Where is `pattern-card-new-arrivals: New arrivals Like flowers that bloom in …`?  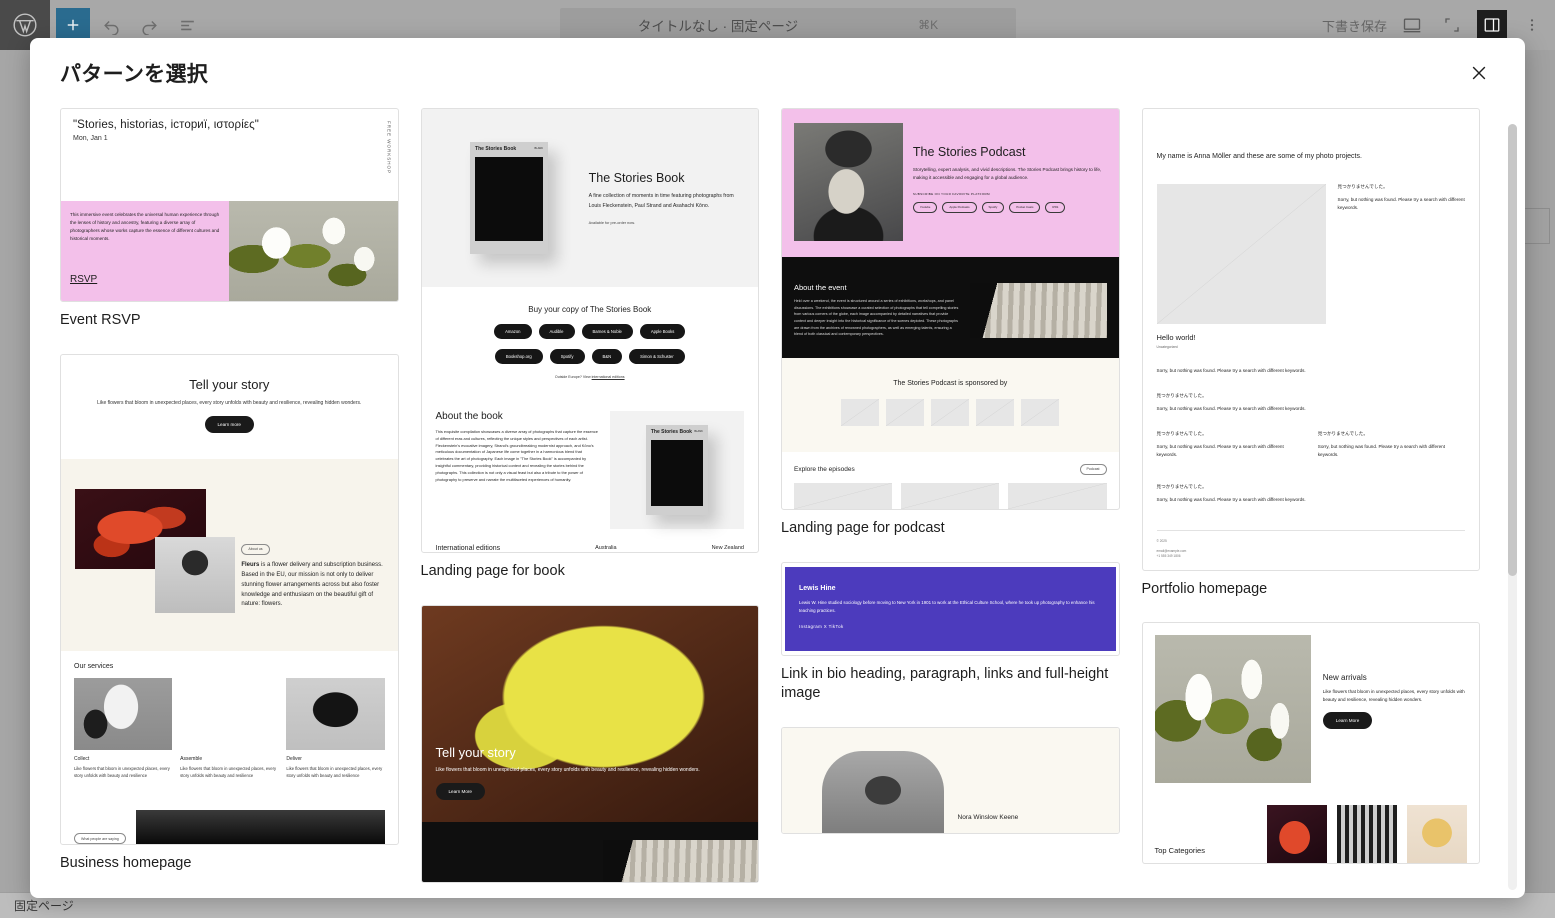
pattern-card-new-arrivals: New arrivals Like flowers that bloom in … is located at coordinates (1310, 743).